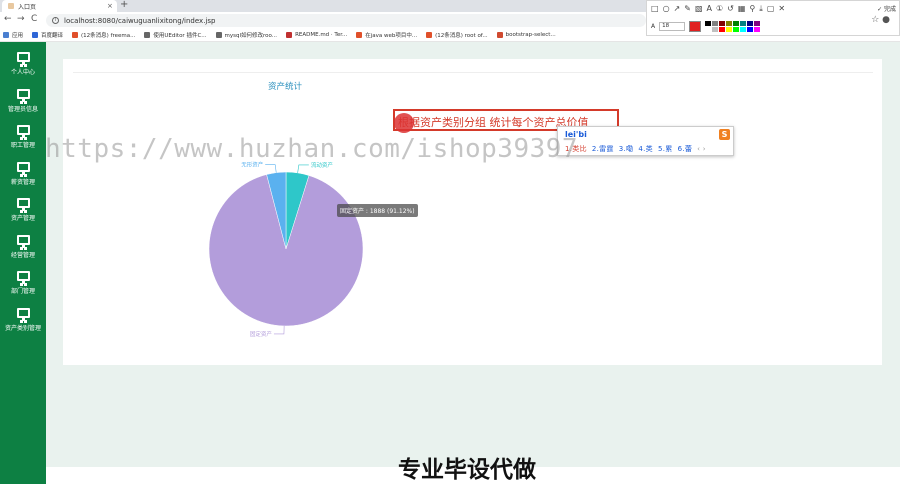 The width and height of the screenshot is (900, 484). Describe the element at coordinates (724, 134) in the screenshot. I see `ime-logo-icon: S` at that location.